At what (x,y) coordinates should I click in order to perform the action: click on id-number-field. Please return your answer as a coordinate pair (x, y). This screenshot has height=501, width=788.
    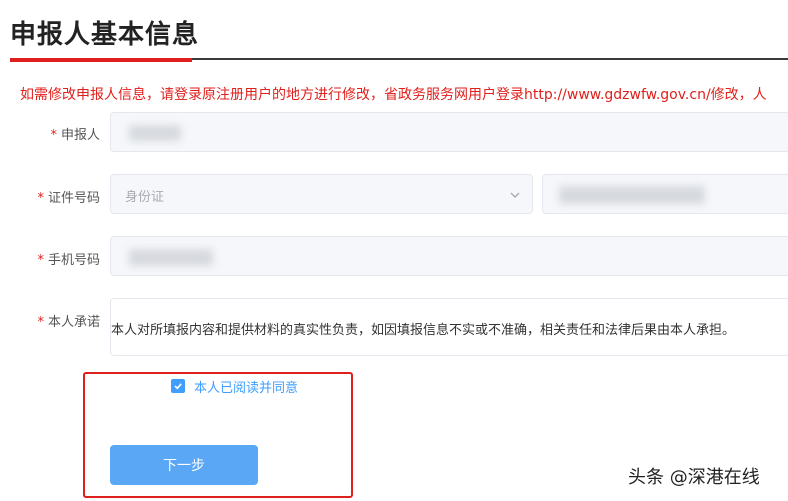
    Looking at the image, I should click on (665, 194).